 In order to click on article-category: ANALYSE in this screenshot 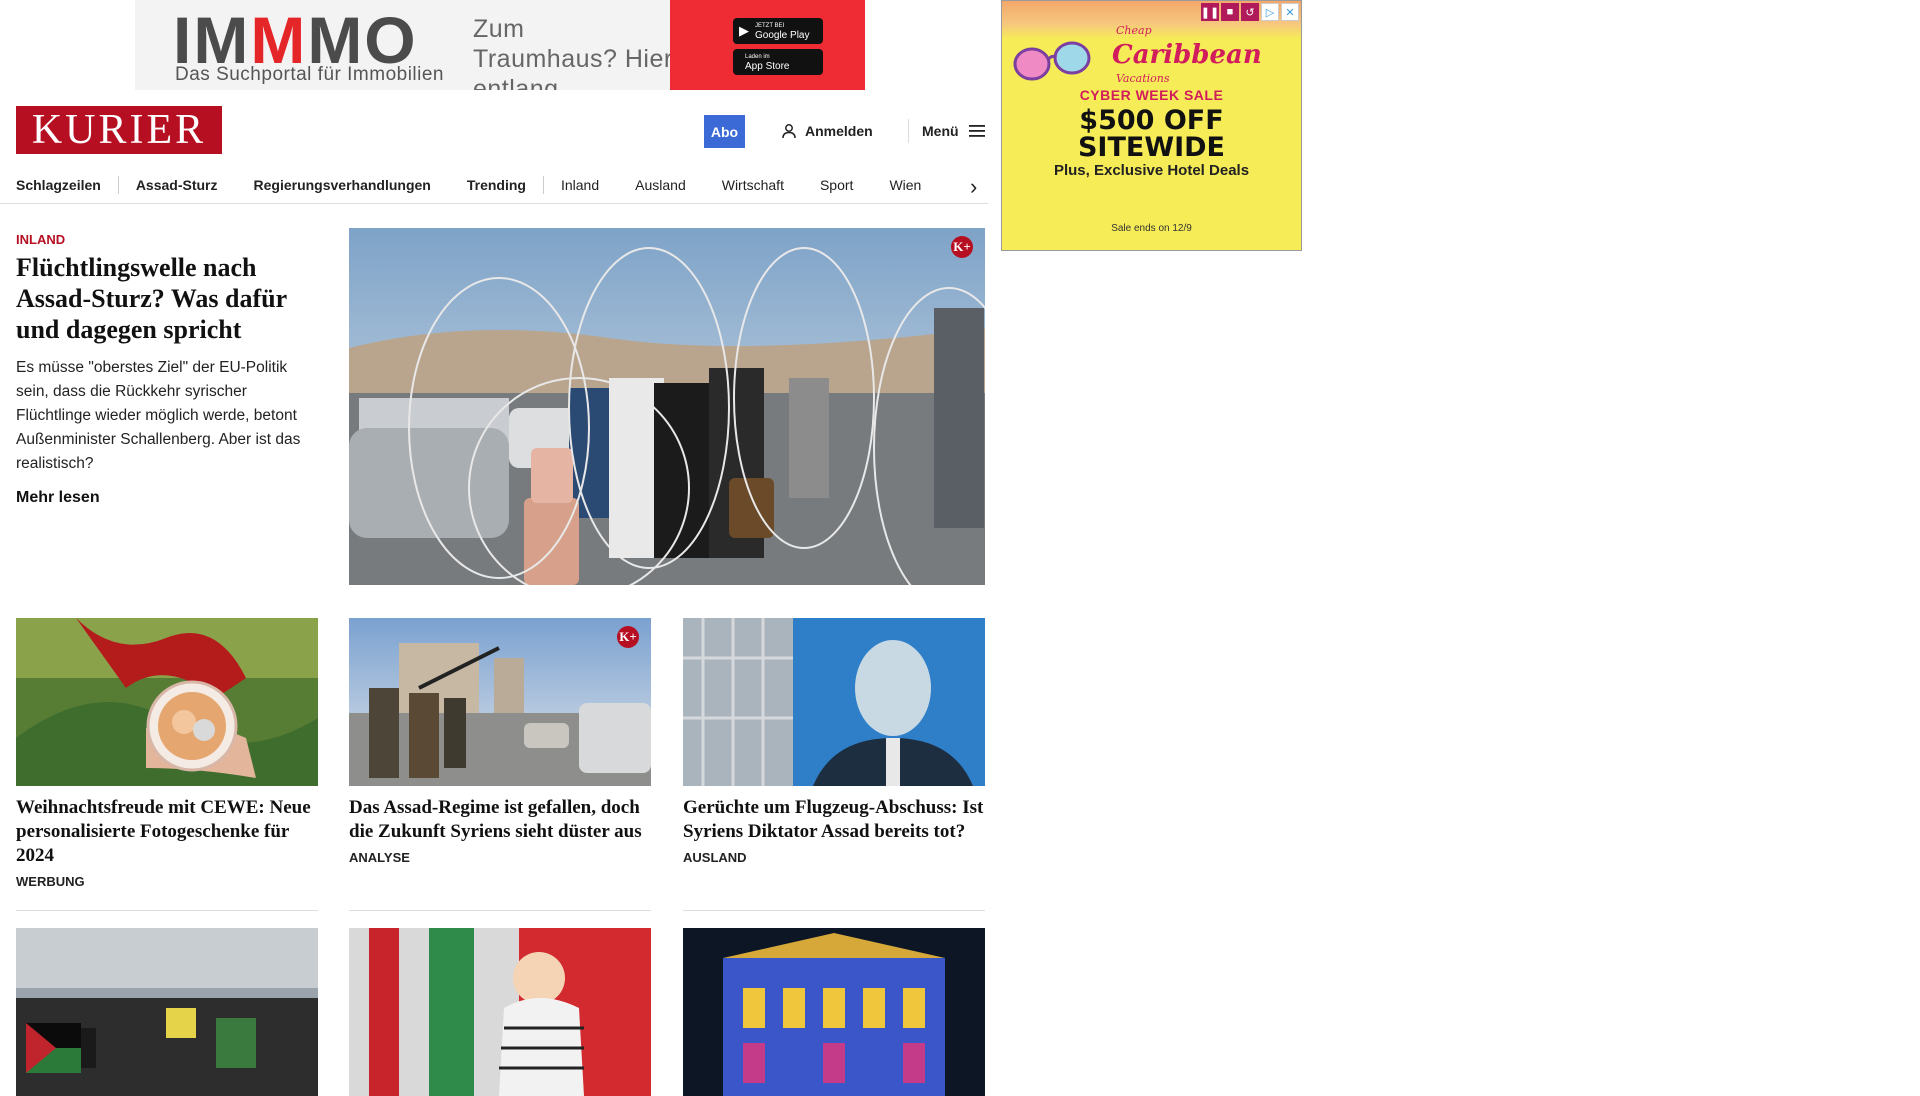, I will do `click(379, 857)`.